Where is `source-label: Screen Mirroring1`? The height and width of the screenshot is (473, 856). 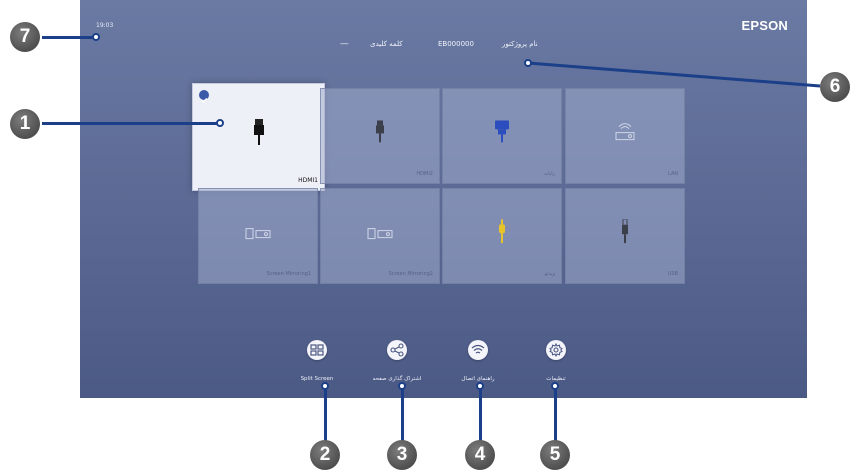
source-label: Screen Mirroring1 is located at coordinates (288, 274).